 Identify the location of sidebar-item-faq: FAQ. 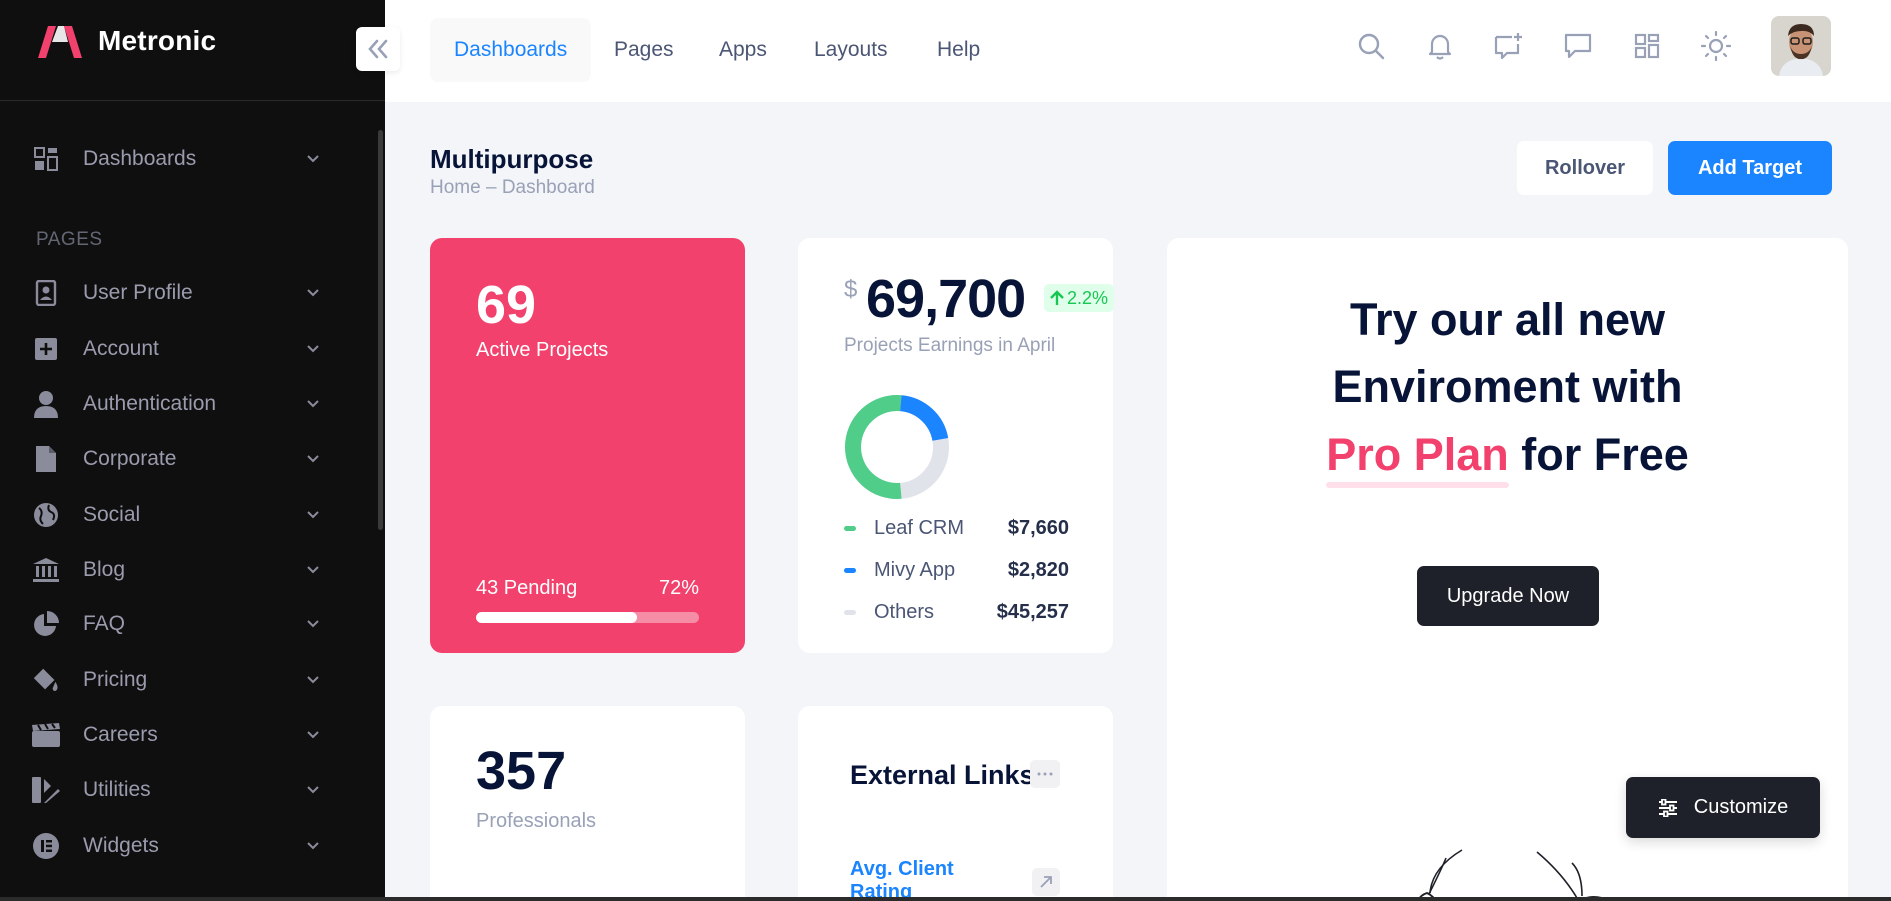
(172, 624).